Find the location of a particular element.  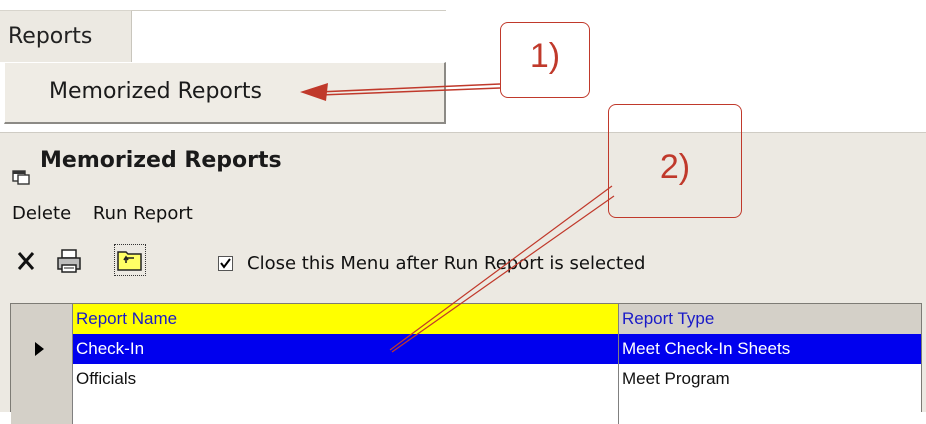

report-name-cell-empty is located at coordinates (346, 409).